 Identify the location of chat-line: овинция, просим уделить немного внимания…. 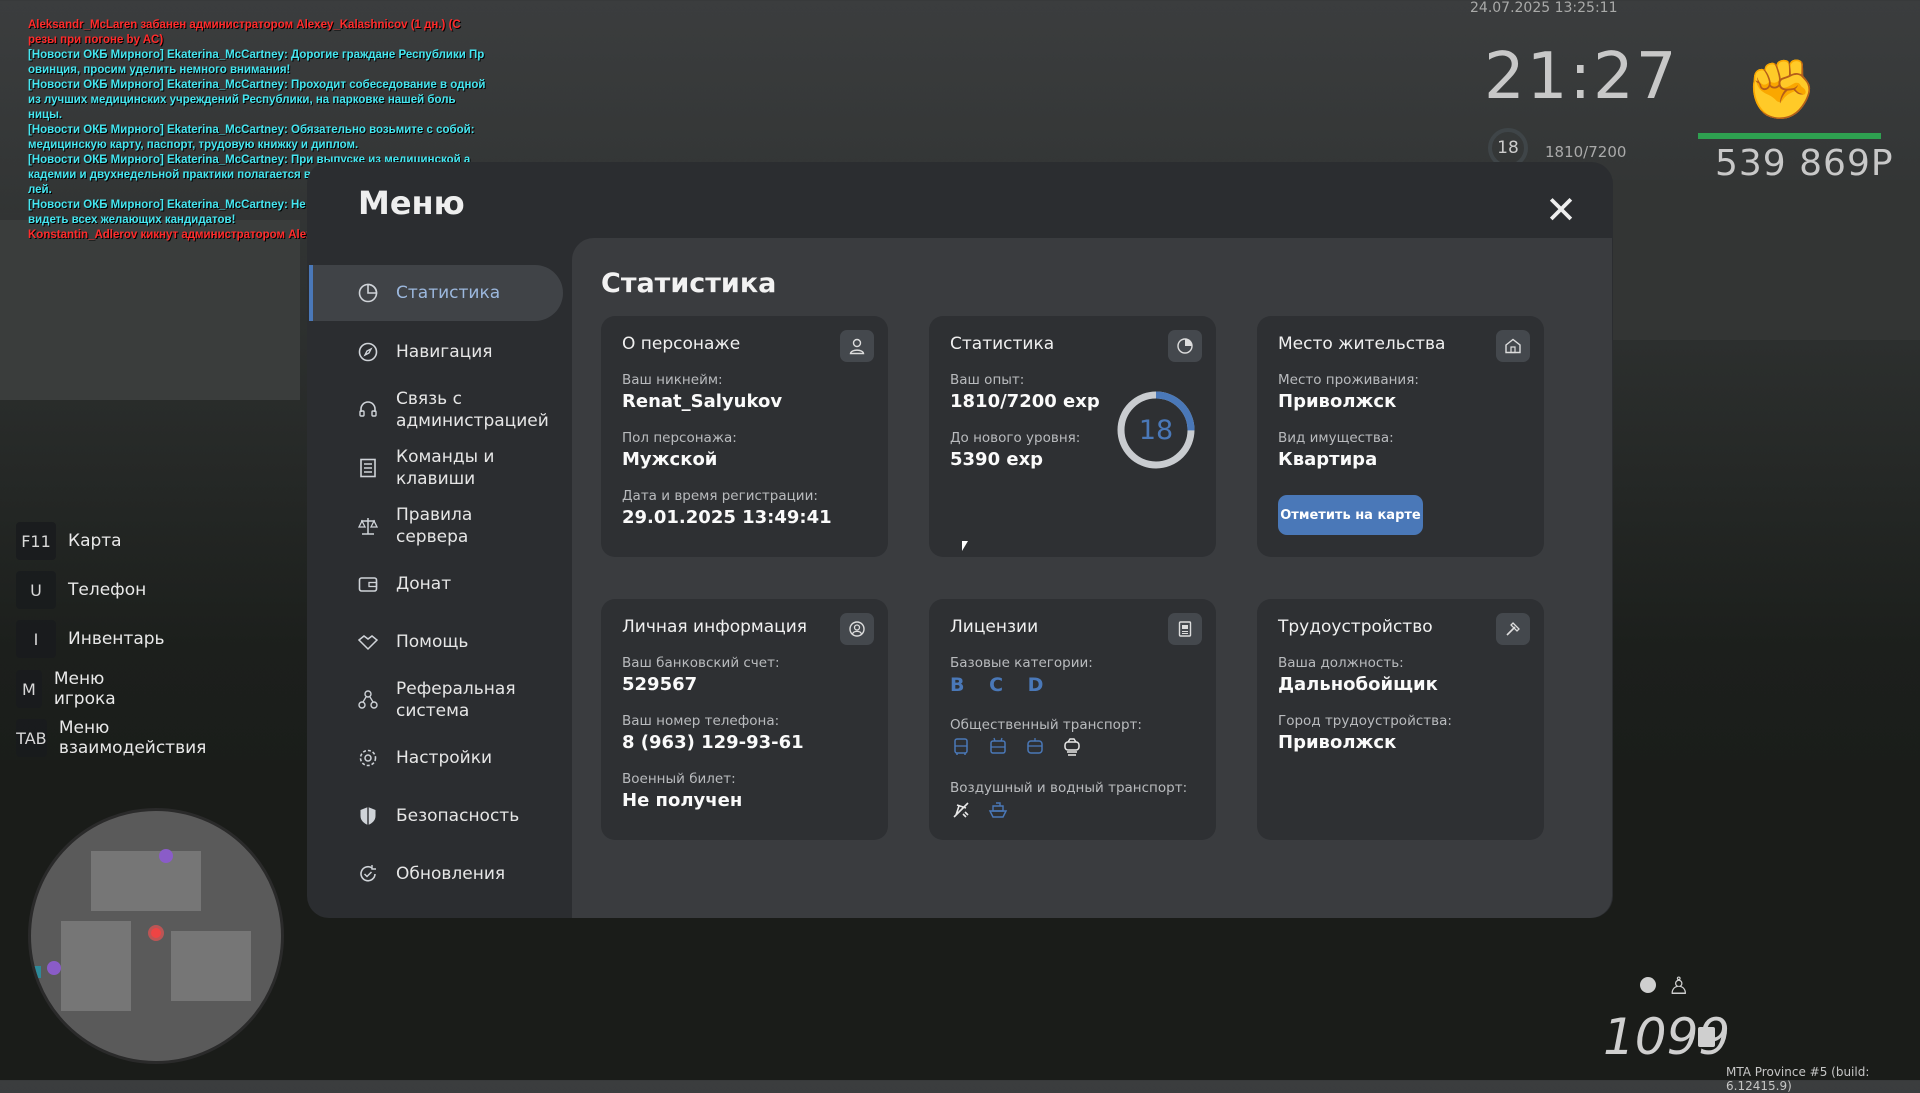
(159, 70).